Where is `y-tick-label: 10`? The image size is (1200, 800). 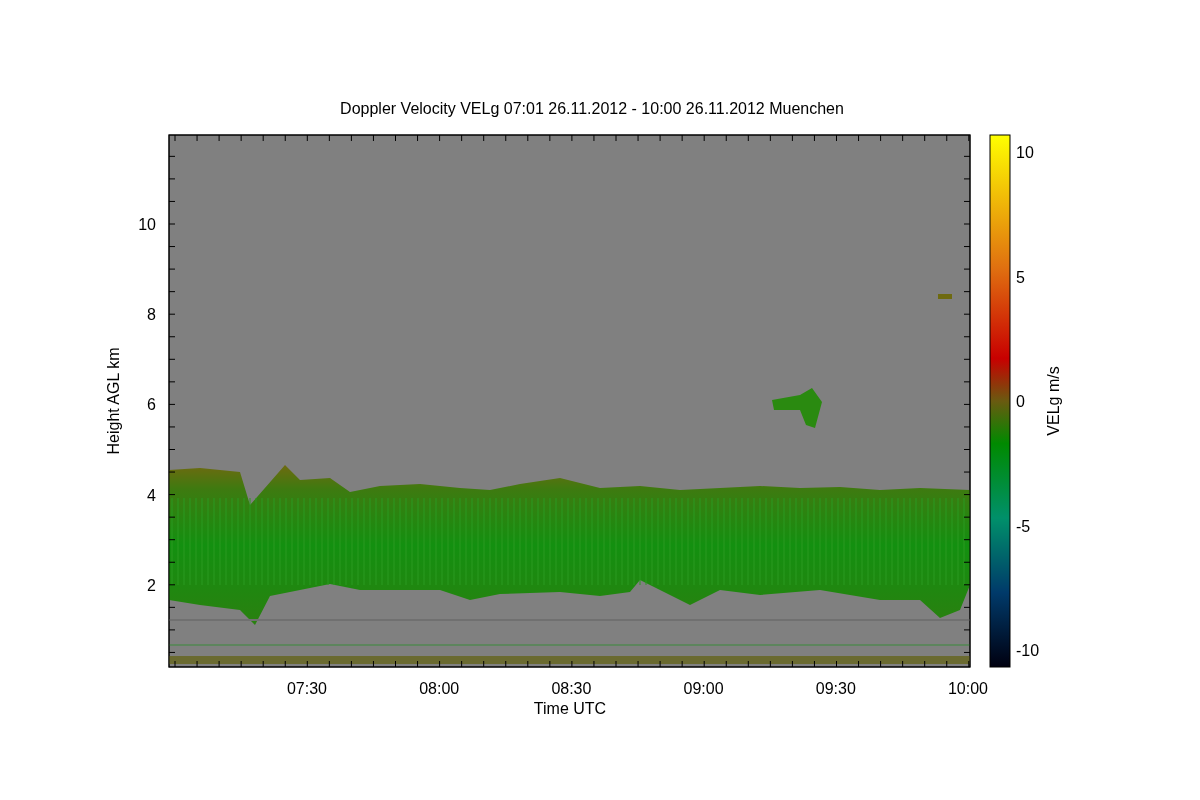
y-tick-label: 10 is located at coordinates (147, 224).